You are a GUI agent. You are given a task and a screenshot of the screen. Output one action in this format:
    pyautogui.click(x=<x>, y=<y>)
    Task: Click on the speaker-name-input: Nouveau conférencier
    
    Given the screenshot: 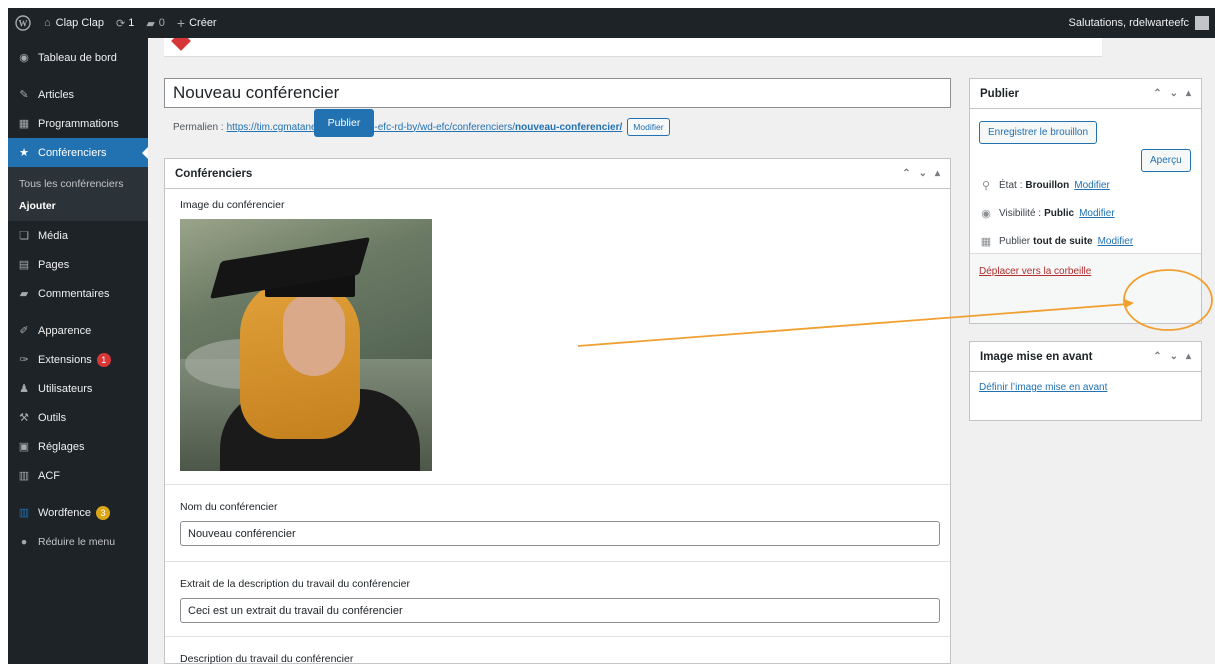 What is the action you would take?
    pyautogui.click(x=560, y=533)
    